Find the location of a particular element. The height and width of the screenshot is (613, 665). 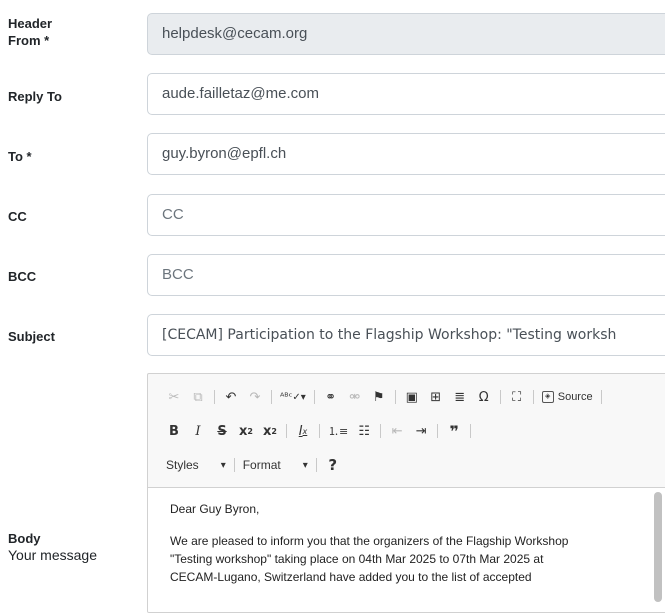

indent-icon: ⇥ is located at coordinates (421, 431).